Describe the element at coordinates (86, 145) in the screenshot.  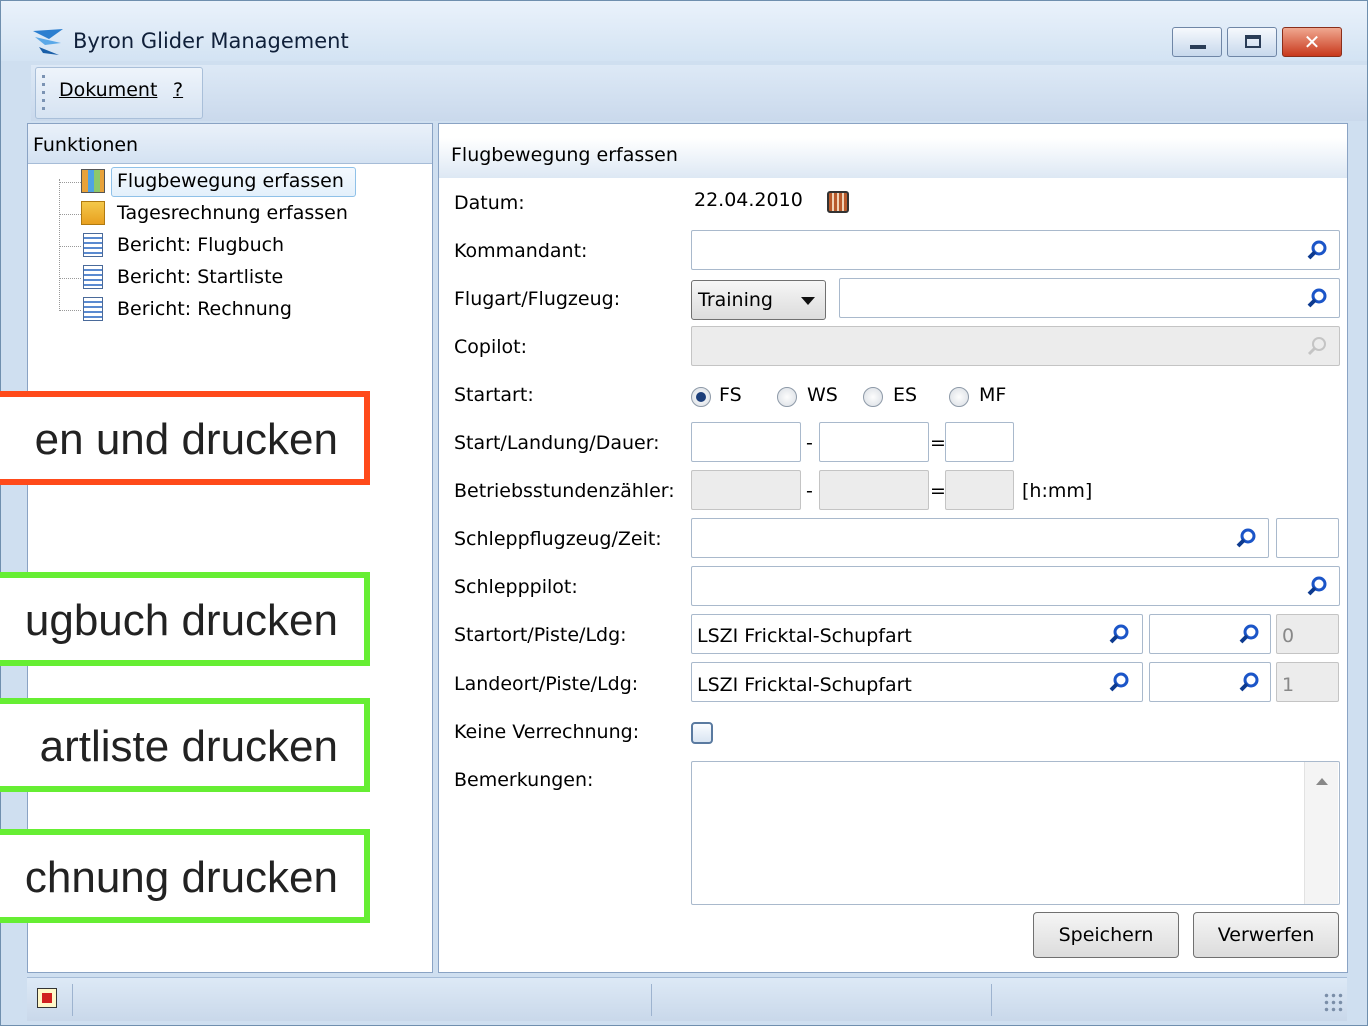
I see `functions-header-label: Funktionen` at that location.